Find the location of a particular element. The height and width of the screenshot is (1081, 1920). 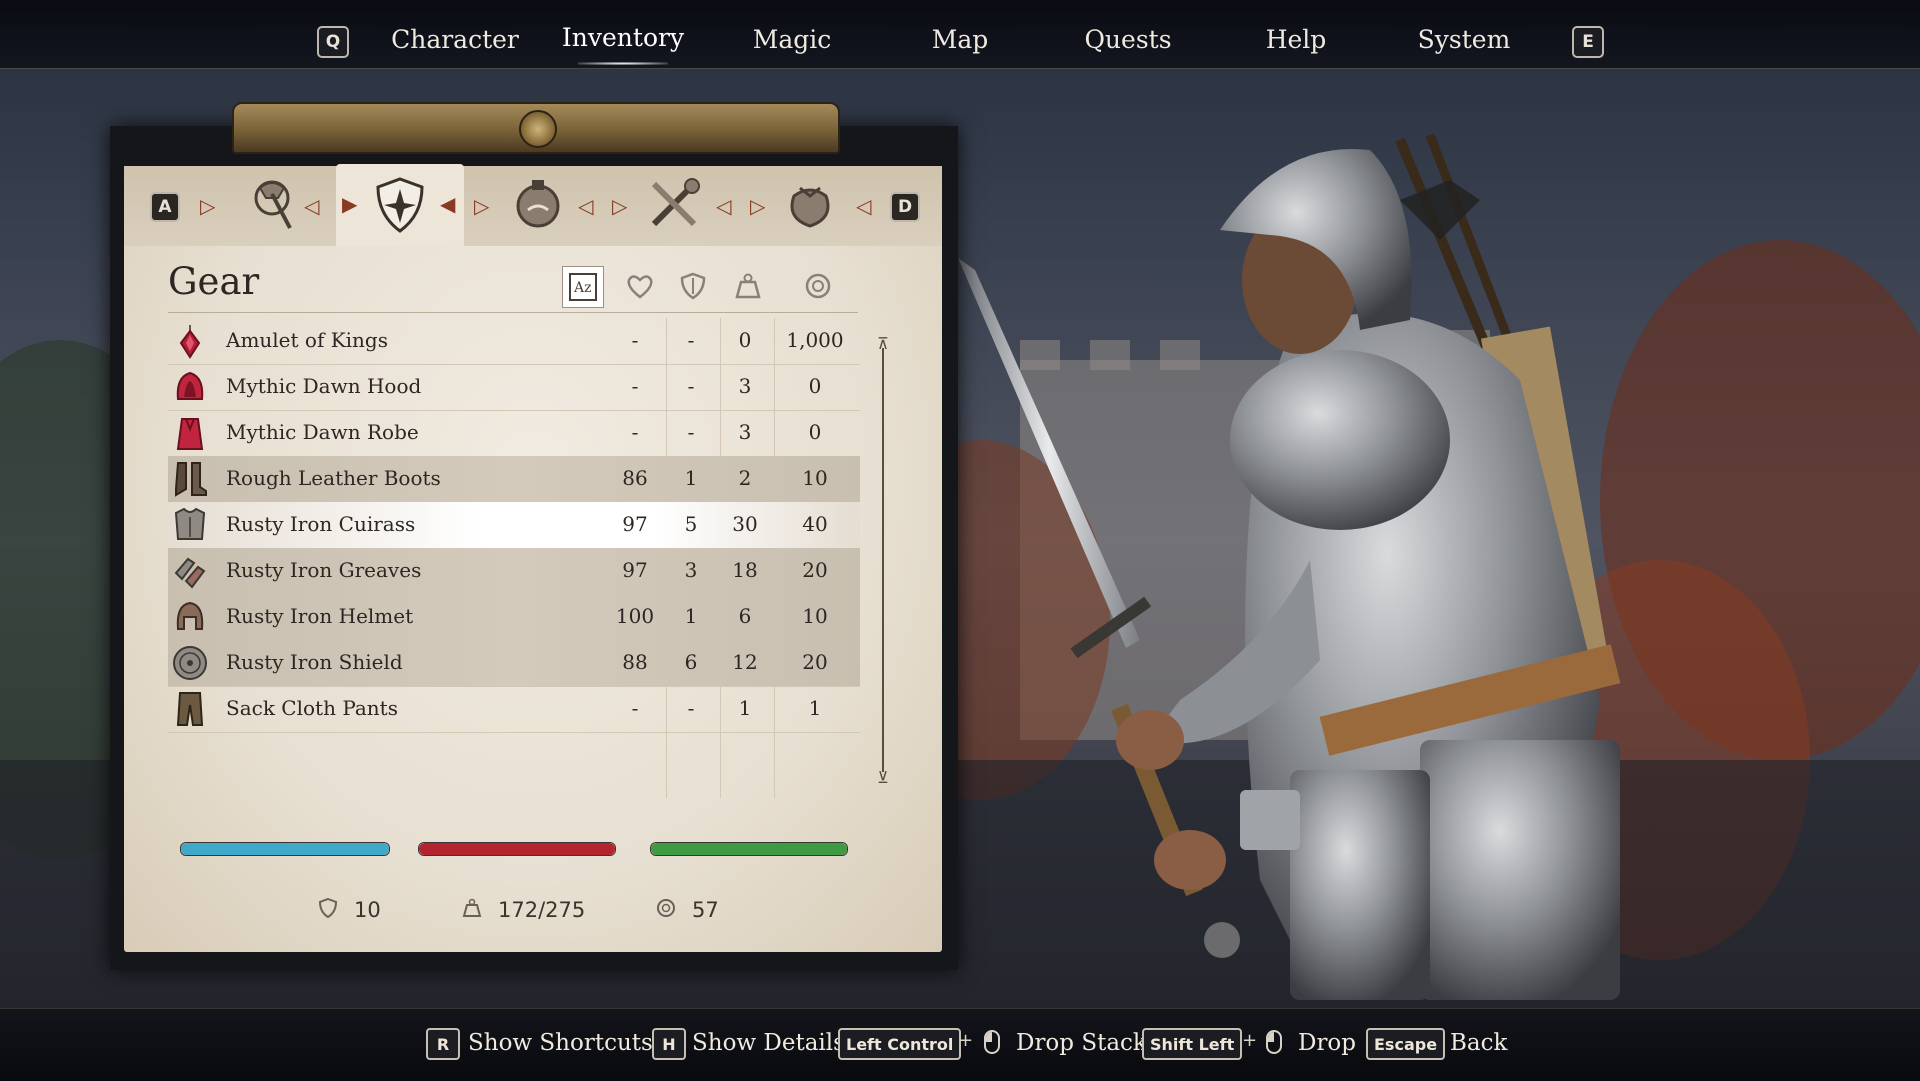

carry-weight-value: 172/275 is located at coordinates (542, 910).